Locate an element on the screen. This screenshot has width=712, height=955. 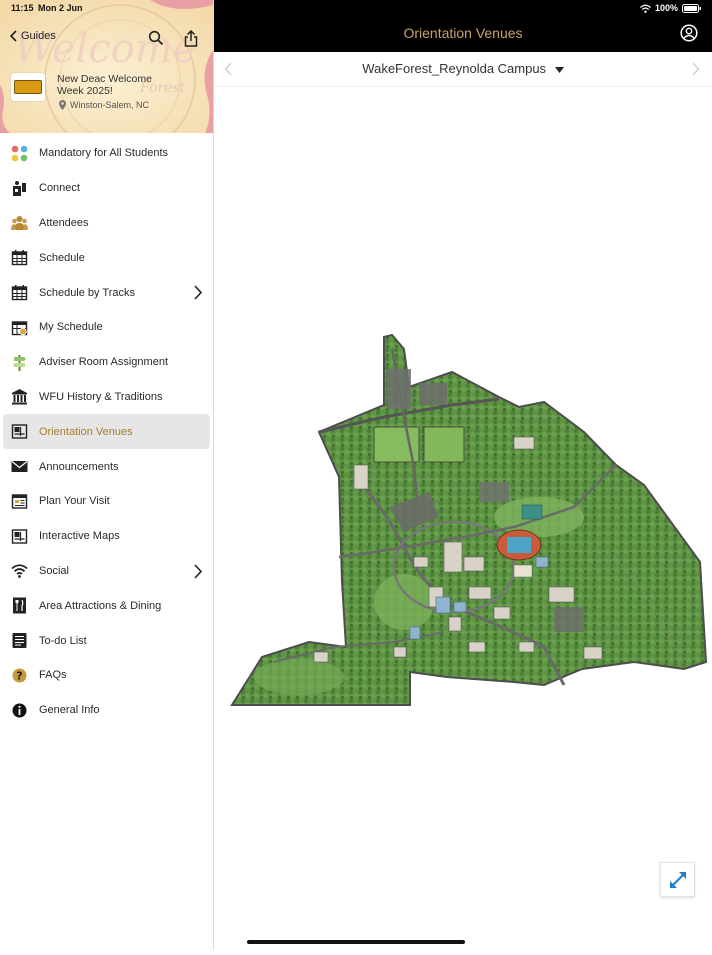
guides-back-button: Guides is located at coordinates (32, 36).